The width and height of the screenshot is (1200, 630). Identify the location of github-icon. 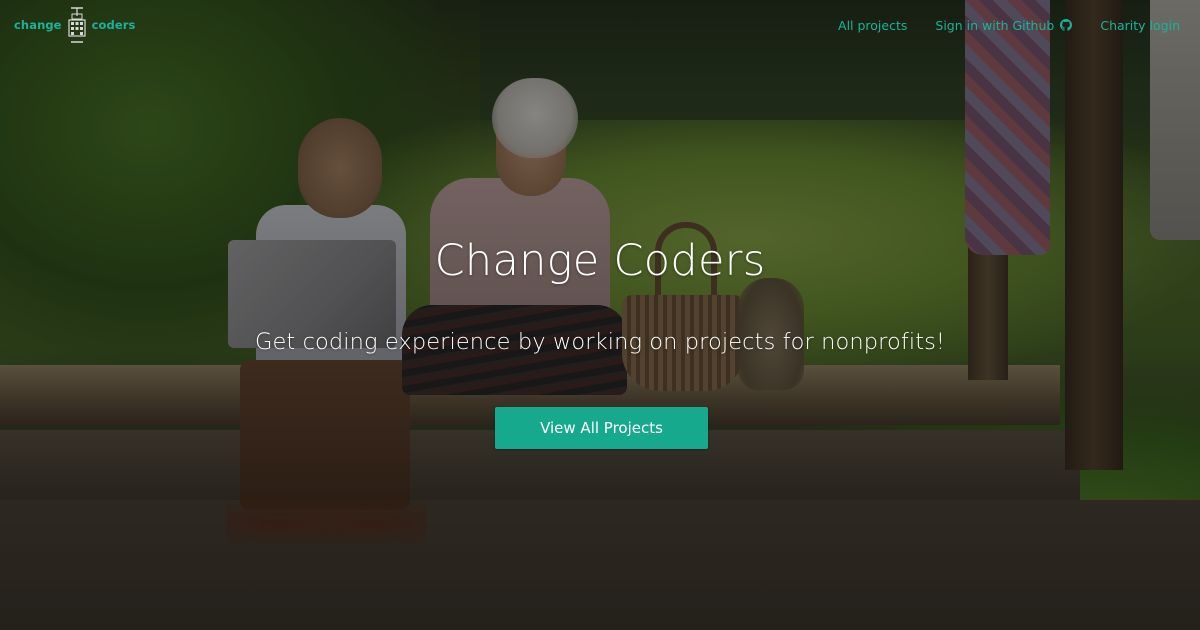
(1066, 25).